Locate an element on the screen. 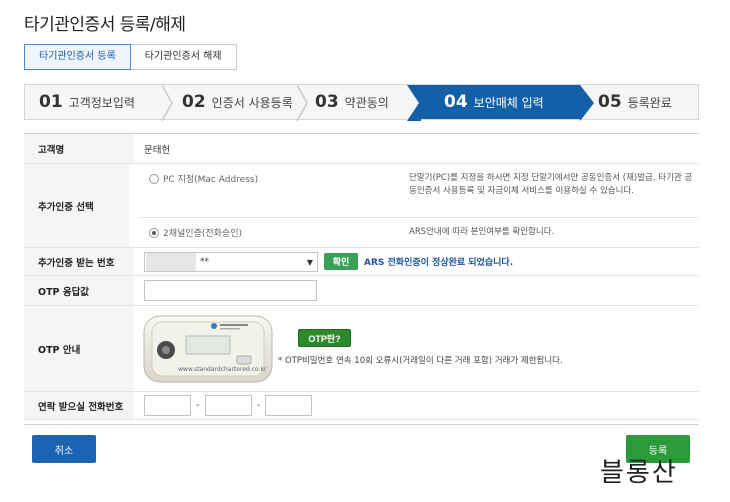 The height and width of the screenshot is (502, 730). step-2: 02 인증서 사용등록 is located at coordinates (239, 103).